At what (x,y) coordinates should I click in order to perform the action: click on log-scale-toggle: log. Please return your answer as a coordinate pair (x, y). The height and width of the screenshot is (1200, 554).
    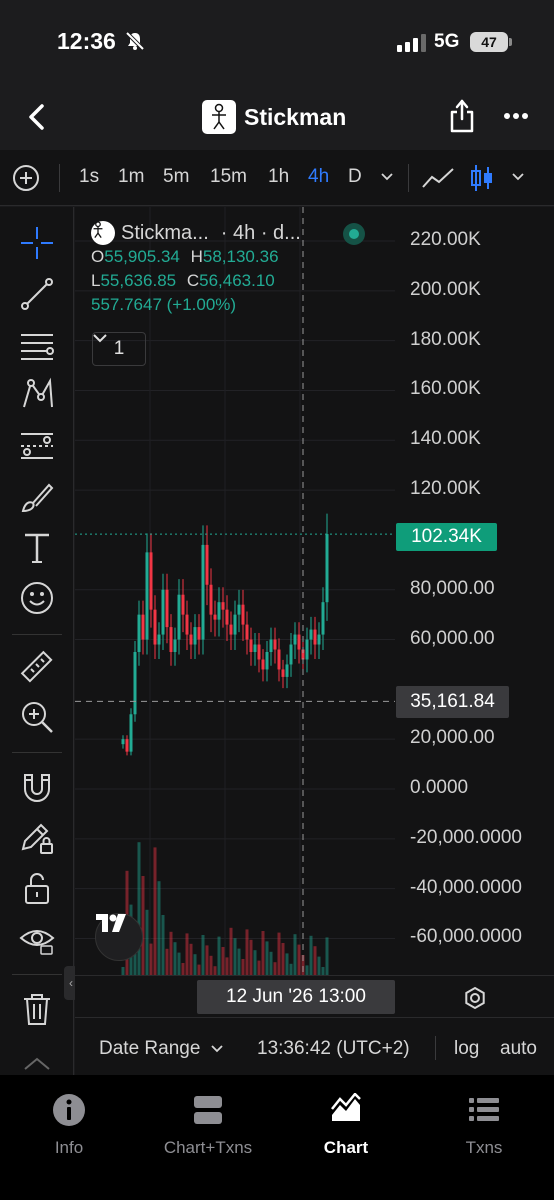
    Looking at the image, I should click on (466, 1049).